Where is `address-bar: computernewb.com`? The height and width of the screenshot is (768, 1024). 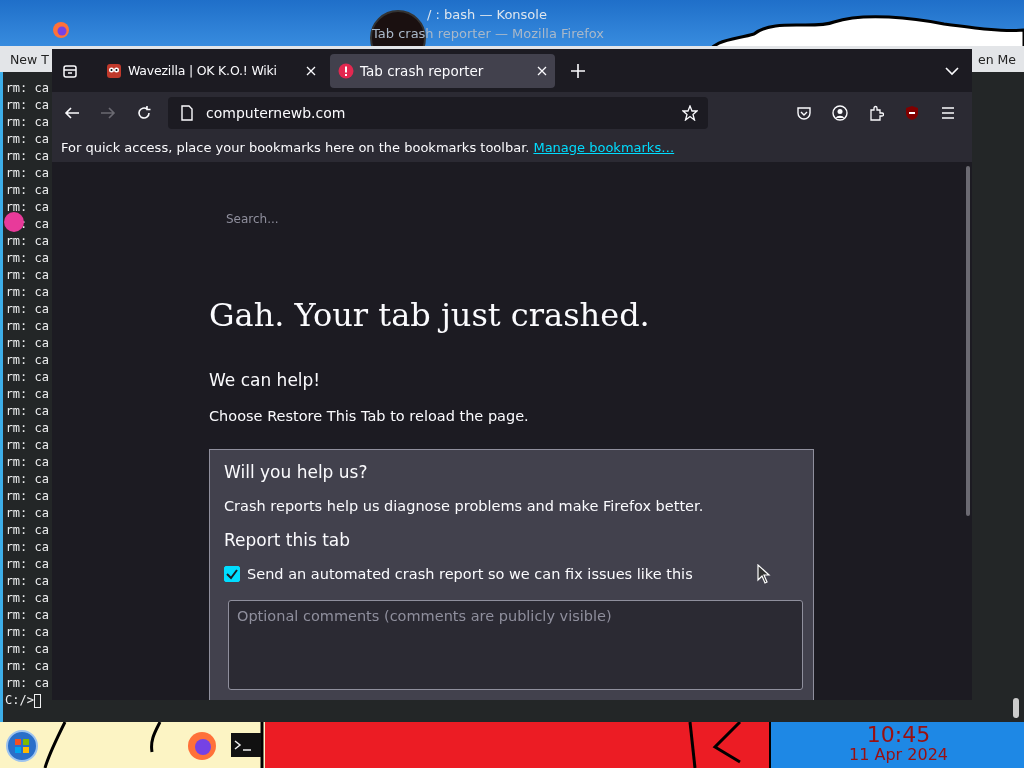 address-bar: computernewb.com is located at coordinates (438, 112).